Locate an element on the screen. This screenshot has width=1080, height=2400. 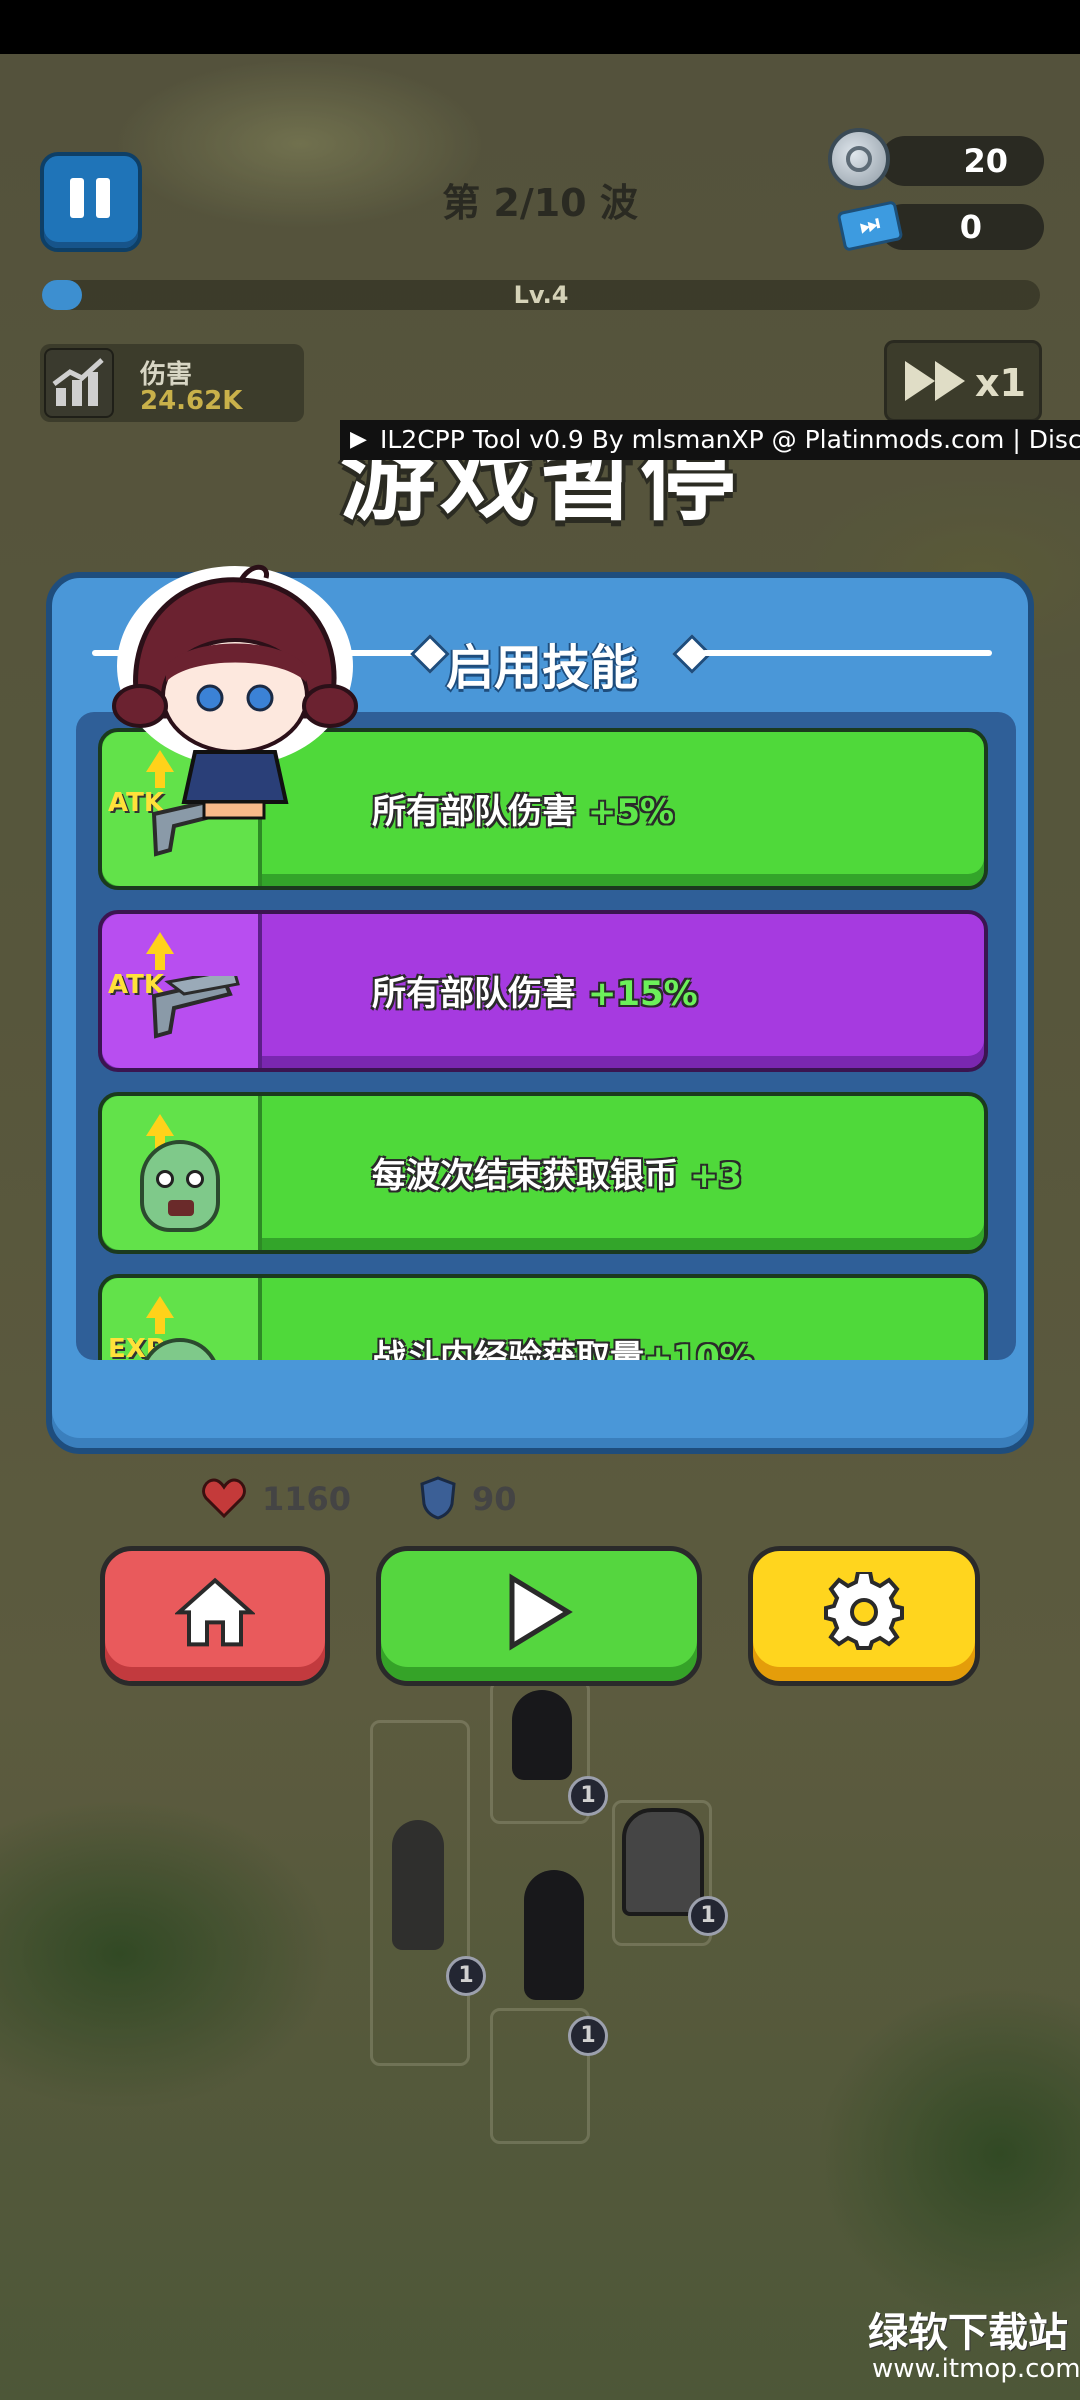
skill-bonus: +3 is located at coordinates (715, 1176).